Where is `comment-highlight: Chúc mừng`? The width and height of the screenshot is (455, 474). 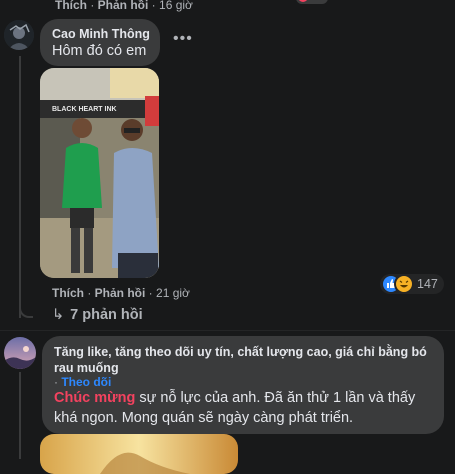 comment-highlight: Chúc mừng is located at coordinates (95, 398).